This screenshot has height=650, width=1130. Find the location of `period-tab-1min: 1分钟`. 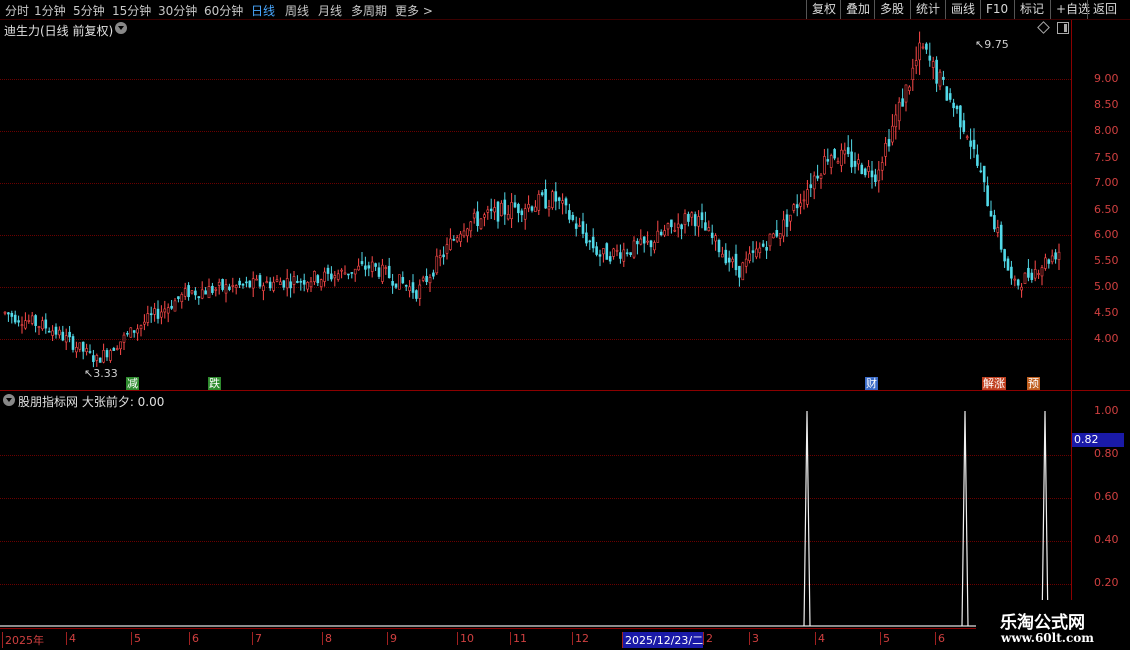

period-tab-1min: 1分钟 is located at coordinates (50, 10).